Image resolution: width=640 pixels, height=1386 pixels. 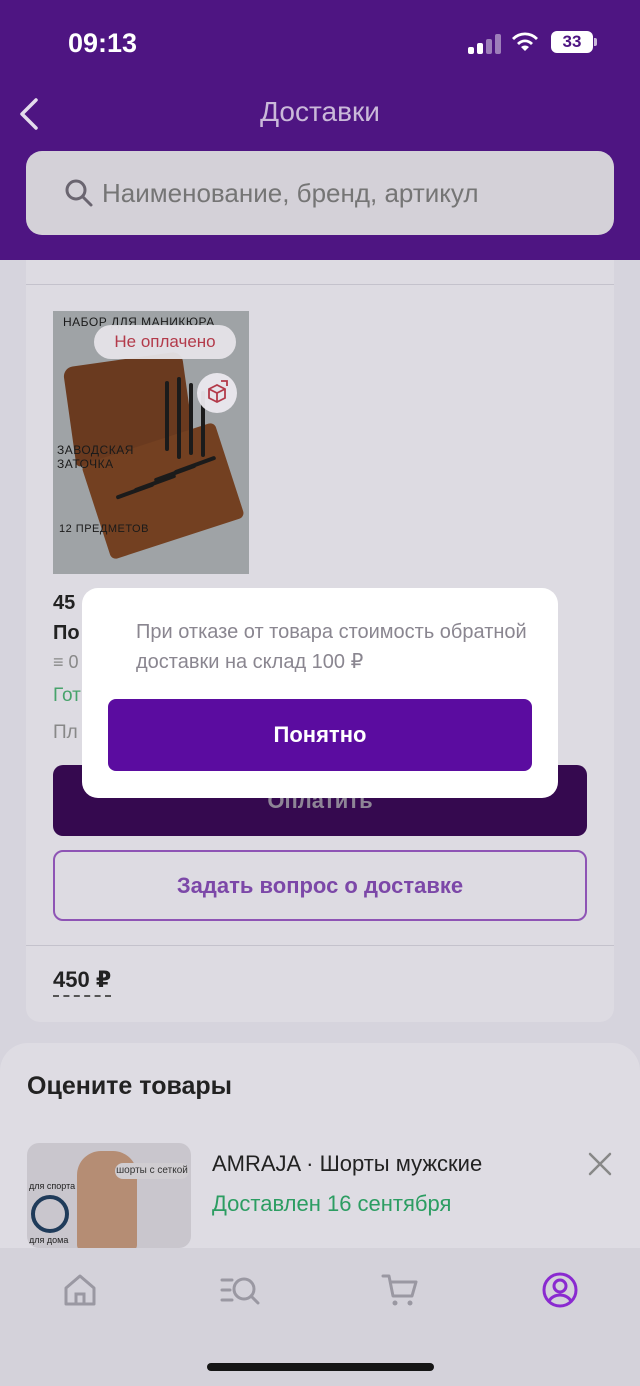 What do you see at coordinates (400, 1290) in the screenshot?
I see `cart-icon` at bounding box center [400, 1290].